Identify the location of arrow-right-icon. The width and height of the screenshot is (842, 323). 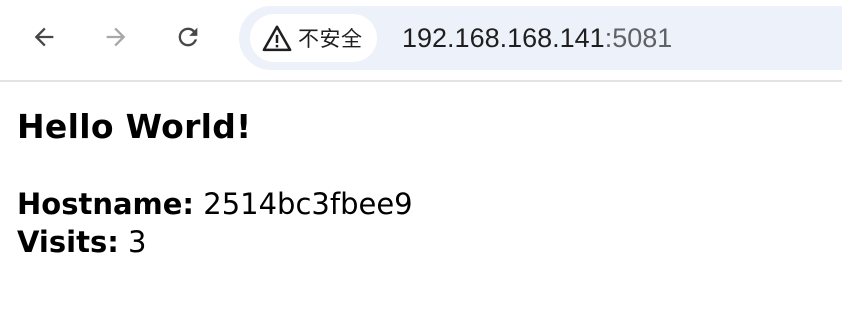
(116, 37).